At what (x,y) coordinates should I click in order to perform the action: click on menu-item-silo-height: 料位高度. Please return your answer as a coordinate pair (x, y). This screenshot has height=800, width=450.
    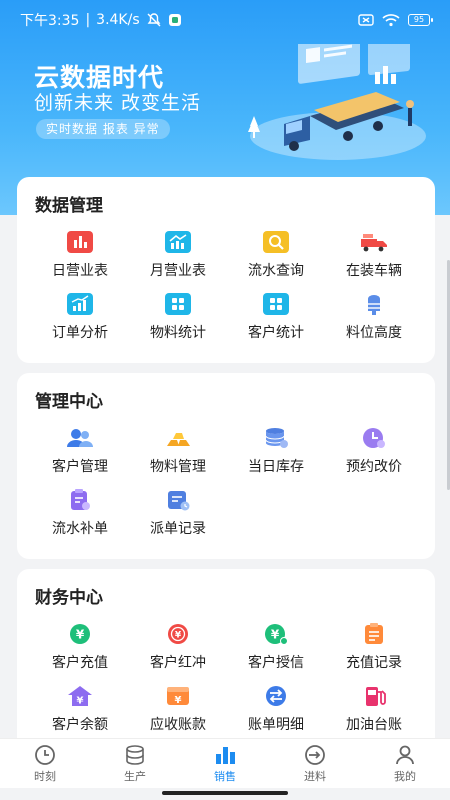
    Looking at the image, I should click on (374, 316).